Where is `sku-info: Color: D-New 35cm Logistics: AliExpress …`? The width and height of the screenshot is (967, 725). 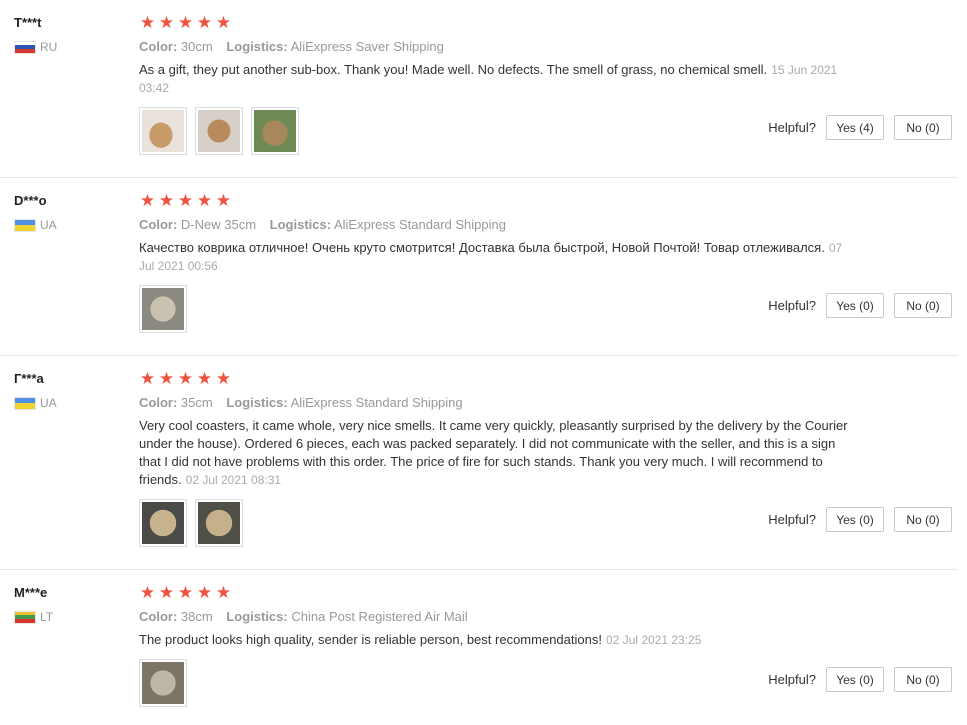
sku-info: Color: D-New 35cm Logistics: AliExpress … is located at coordinates (499, 225).